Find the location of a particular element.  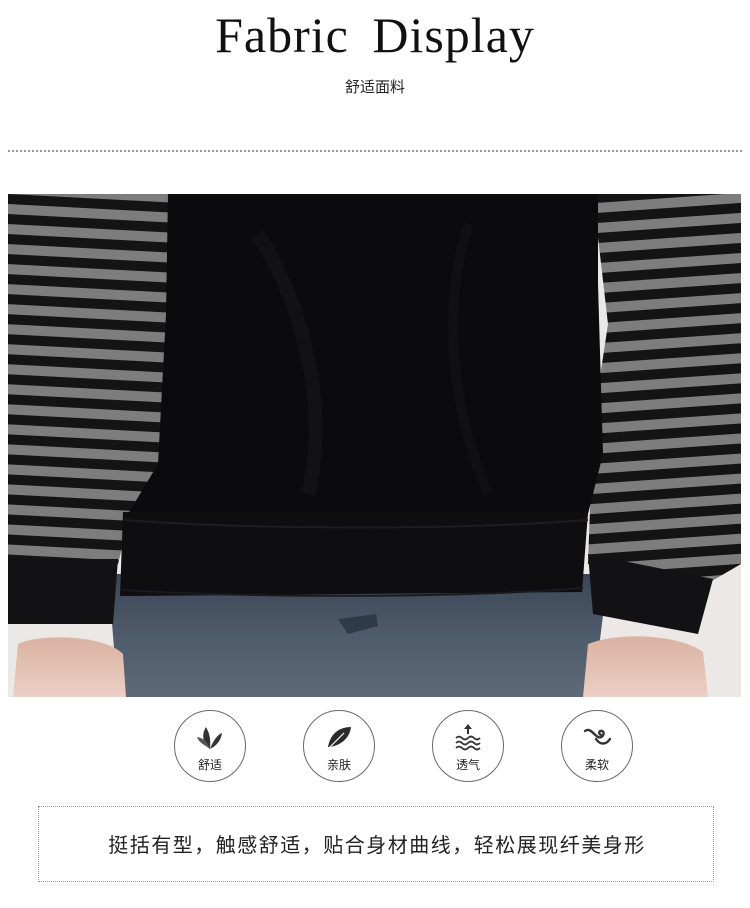

dotted-divider is located at coordinates (375, 151).